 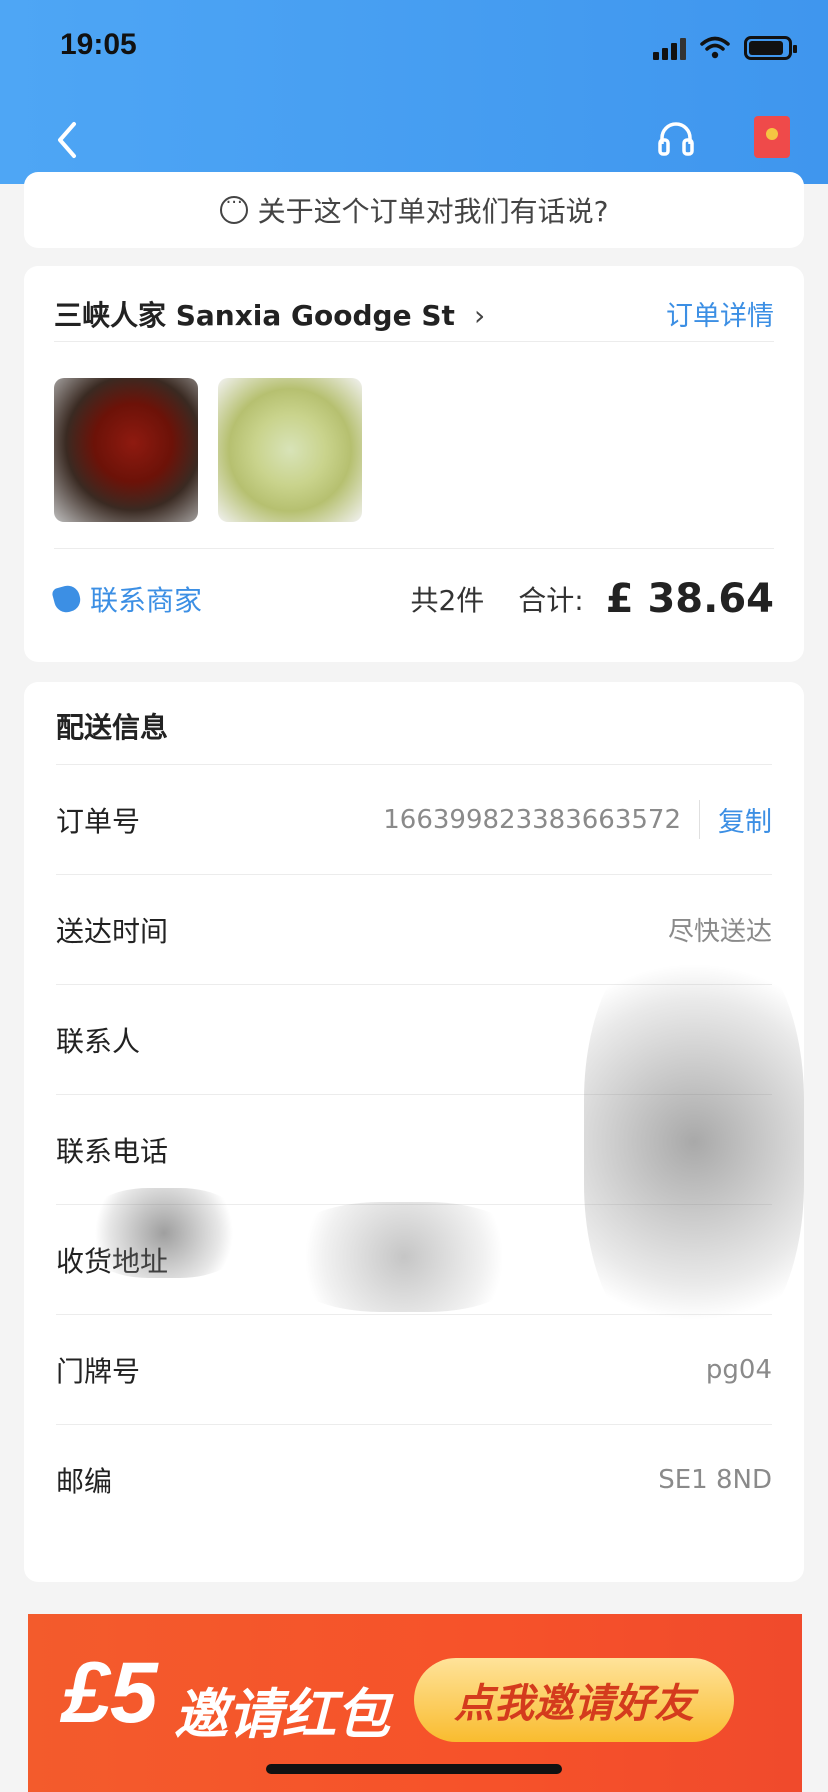 I want to click on nav-bar, so click(x=414, y=140).